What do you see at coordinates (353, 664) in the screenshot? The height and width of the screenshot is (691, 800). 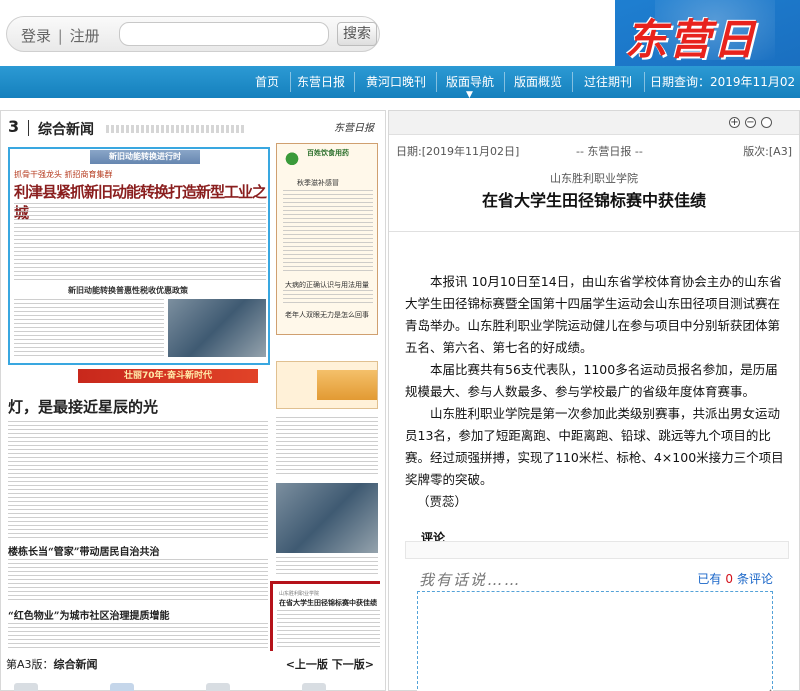 I see `next-page-link: 下一版>` at bounding box center [353, 664].